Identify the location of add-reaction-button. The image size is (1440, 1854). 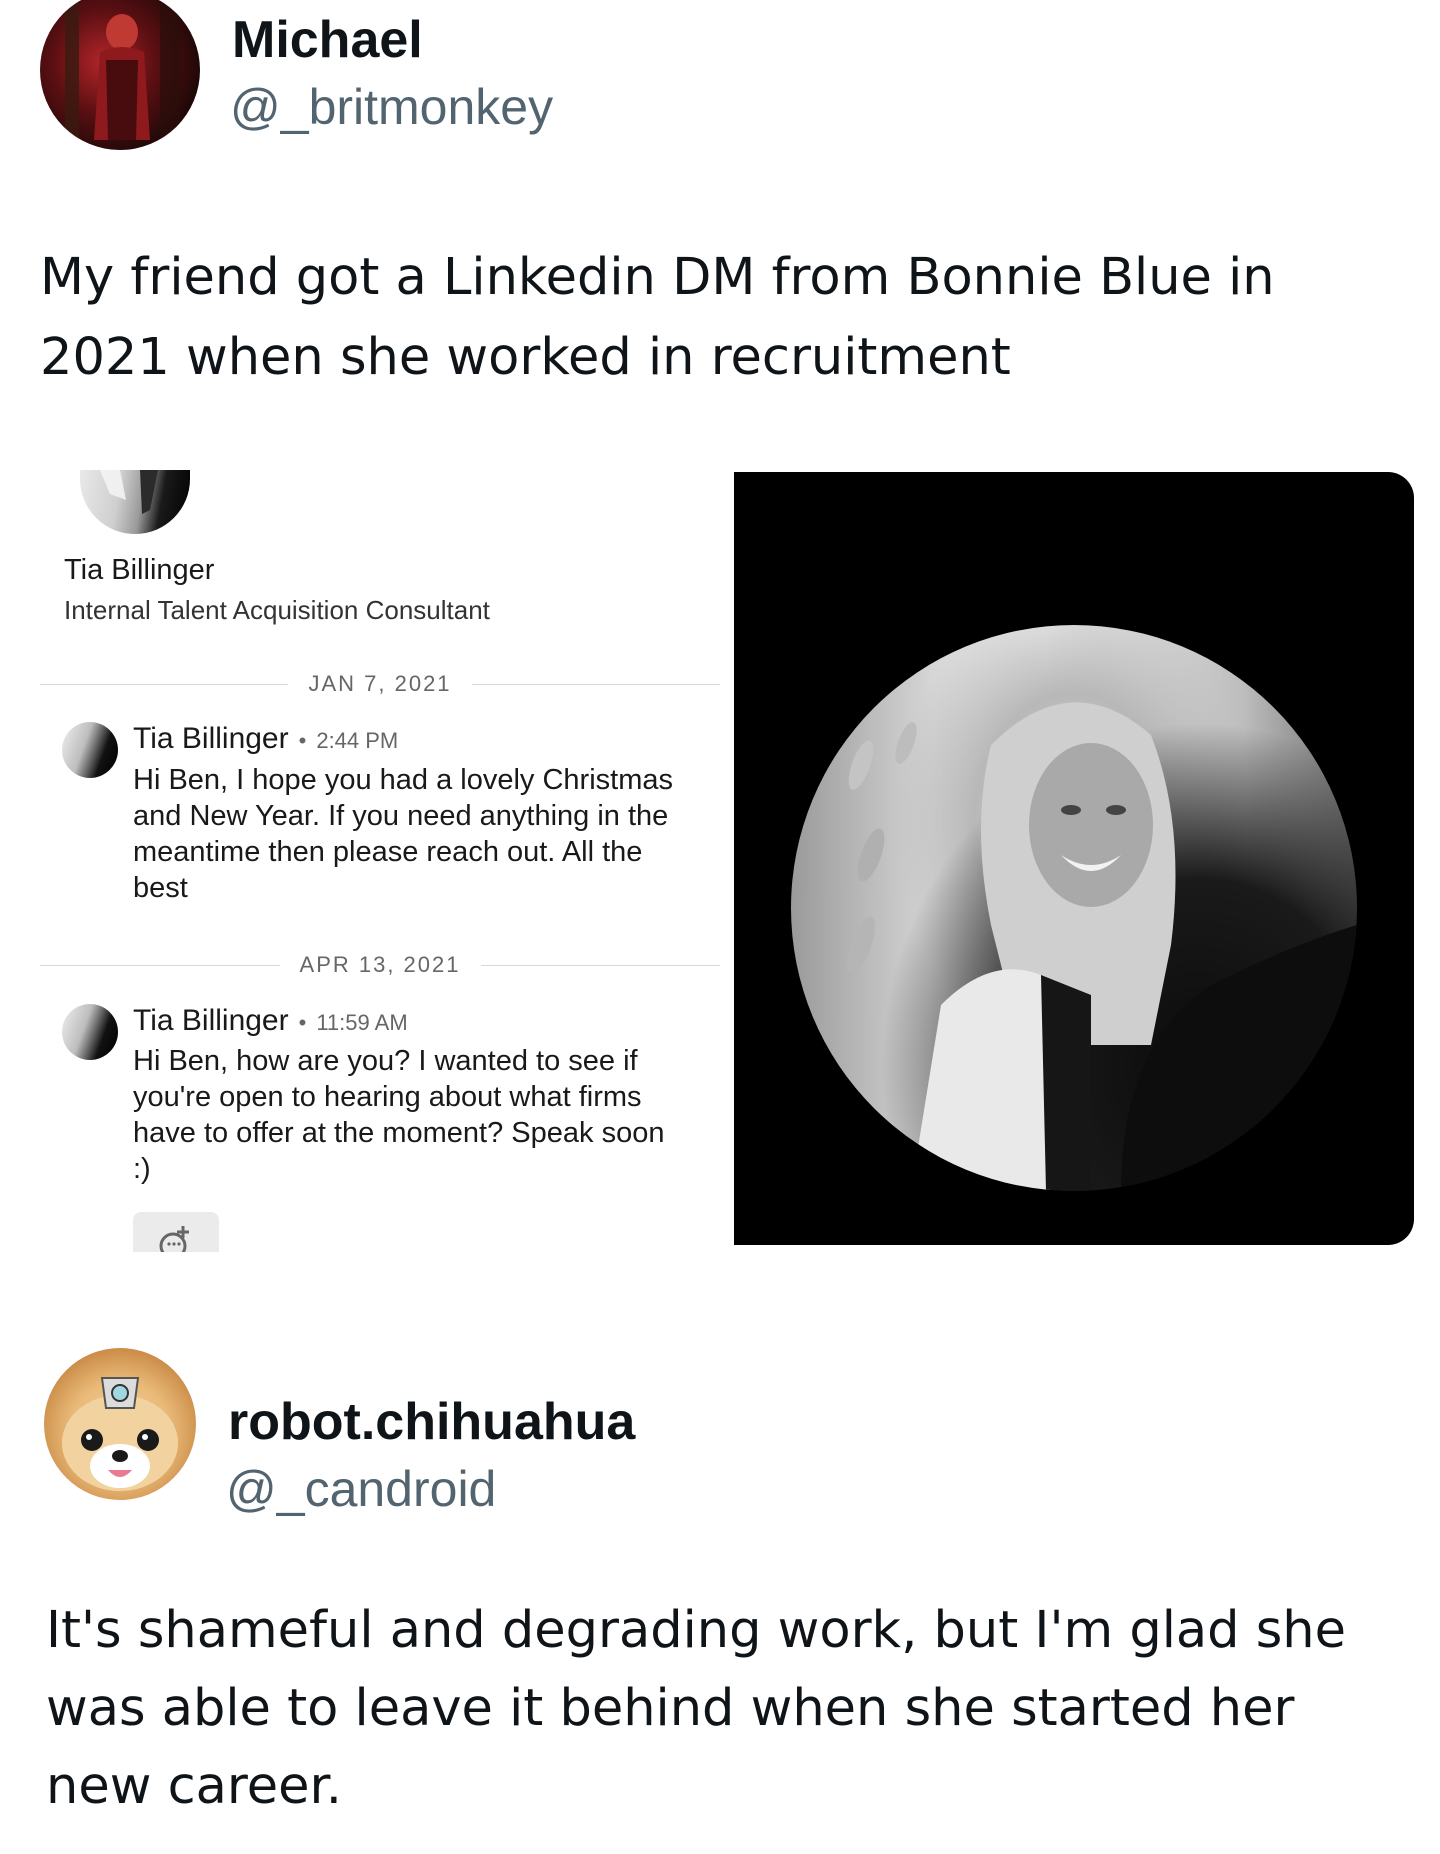
(176, 1232).